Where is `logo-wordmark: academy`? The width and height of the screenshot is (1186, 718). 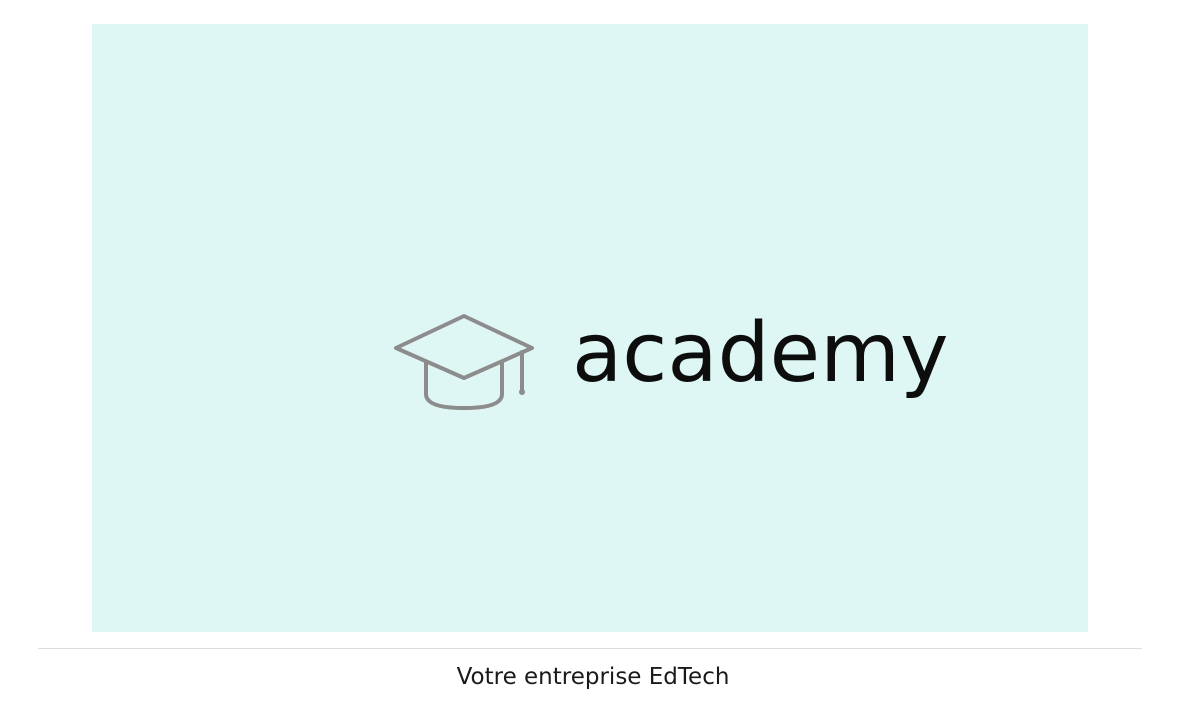
logo-wordmark: academy is located at coordinates (760, 353).